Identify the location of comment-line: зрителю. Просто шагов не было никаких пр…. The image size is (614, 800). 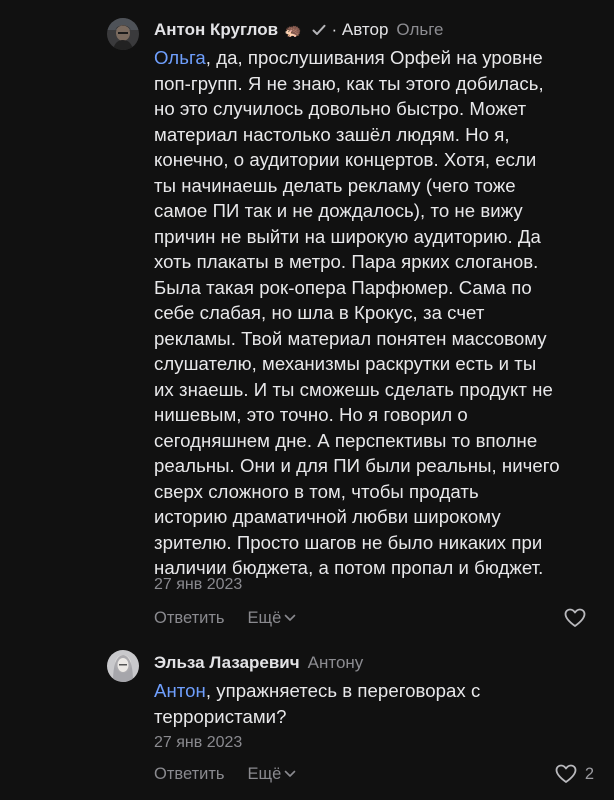
(348, 542).